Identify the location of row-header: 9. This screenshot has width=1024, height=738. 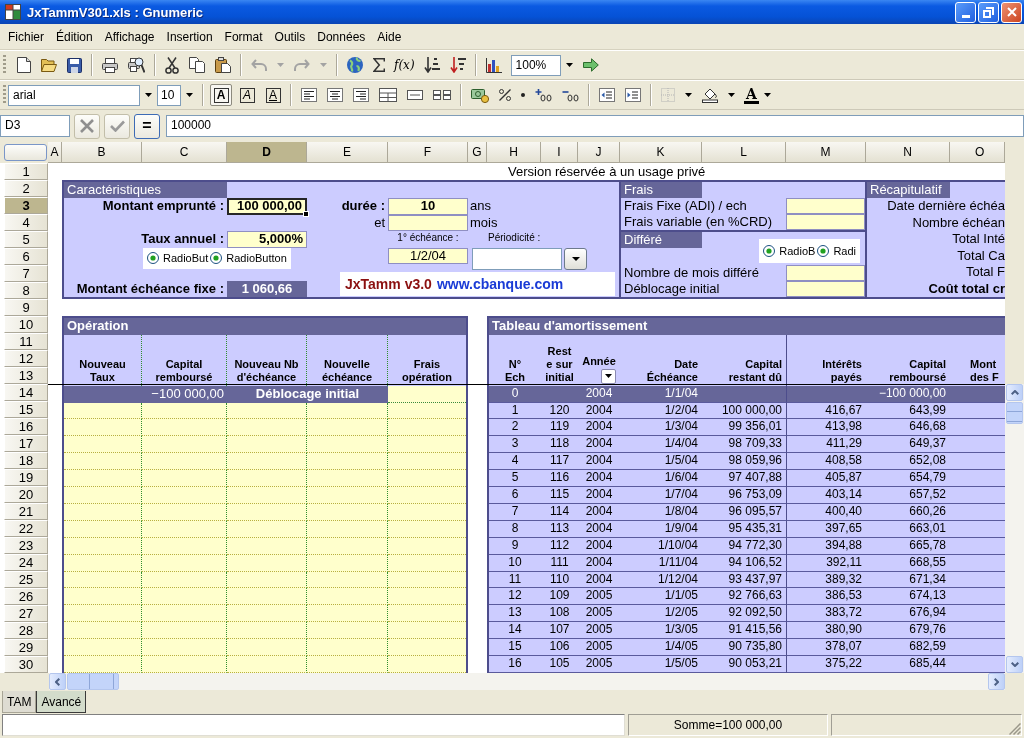
(26, 307).